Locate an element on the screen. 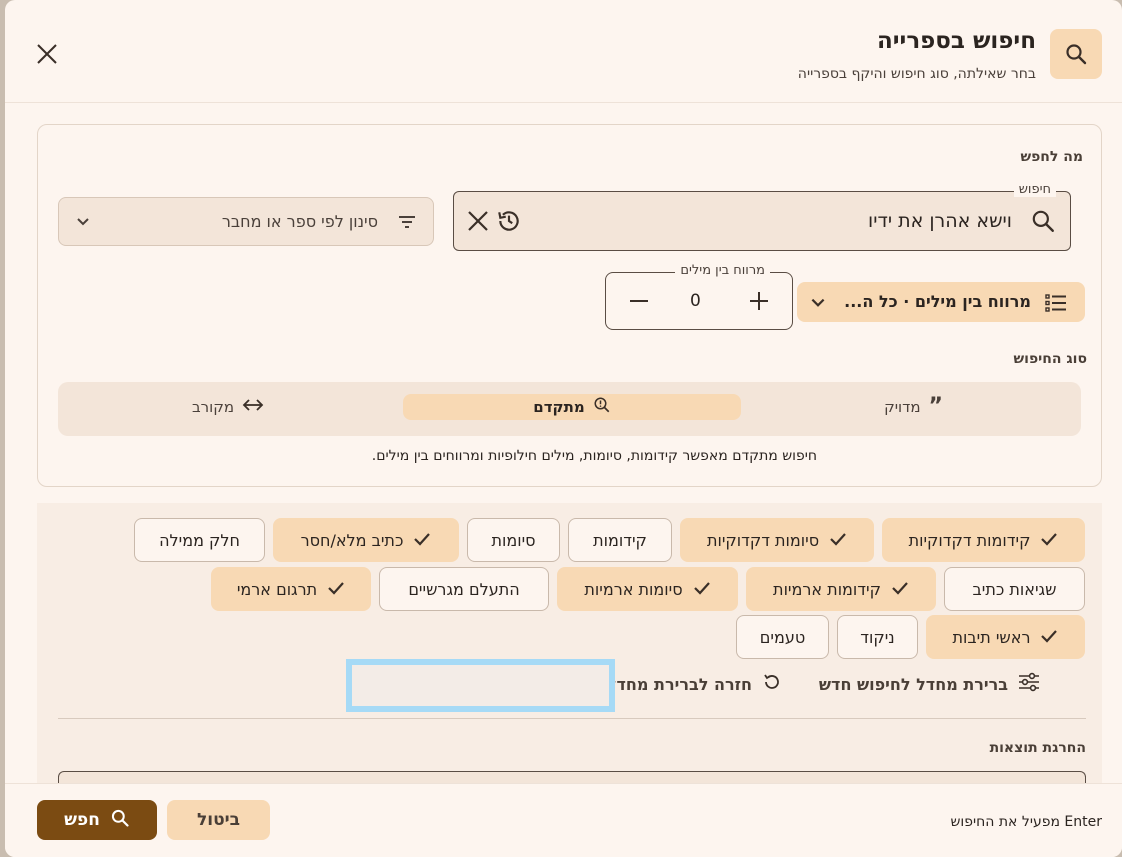 Image resolution: width=1122 pixels, height=857 pixels. stepper-value: 0 is located at coordinates (695, 301).